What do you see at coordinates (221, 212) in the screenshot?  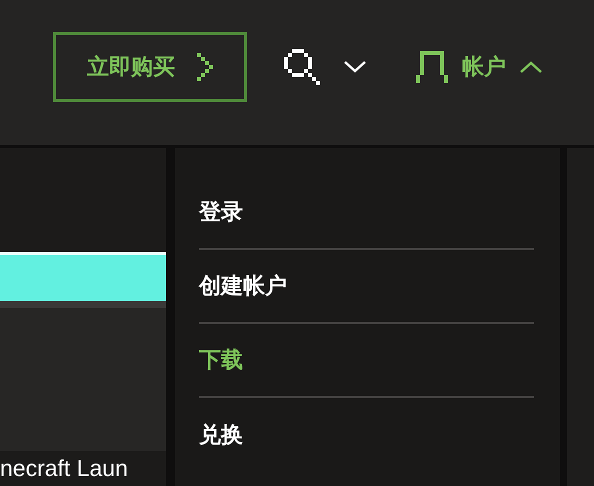 I see `menu-item: 登录` at bounding box center [221, 212].